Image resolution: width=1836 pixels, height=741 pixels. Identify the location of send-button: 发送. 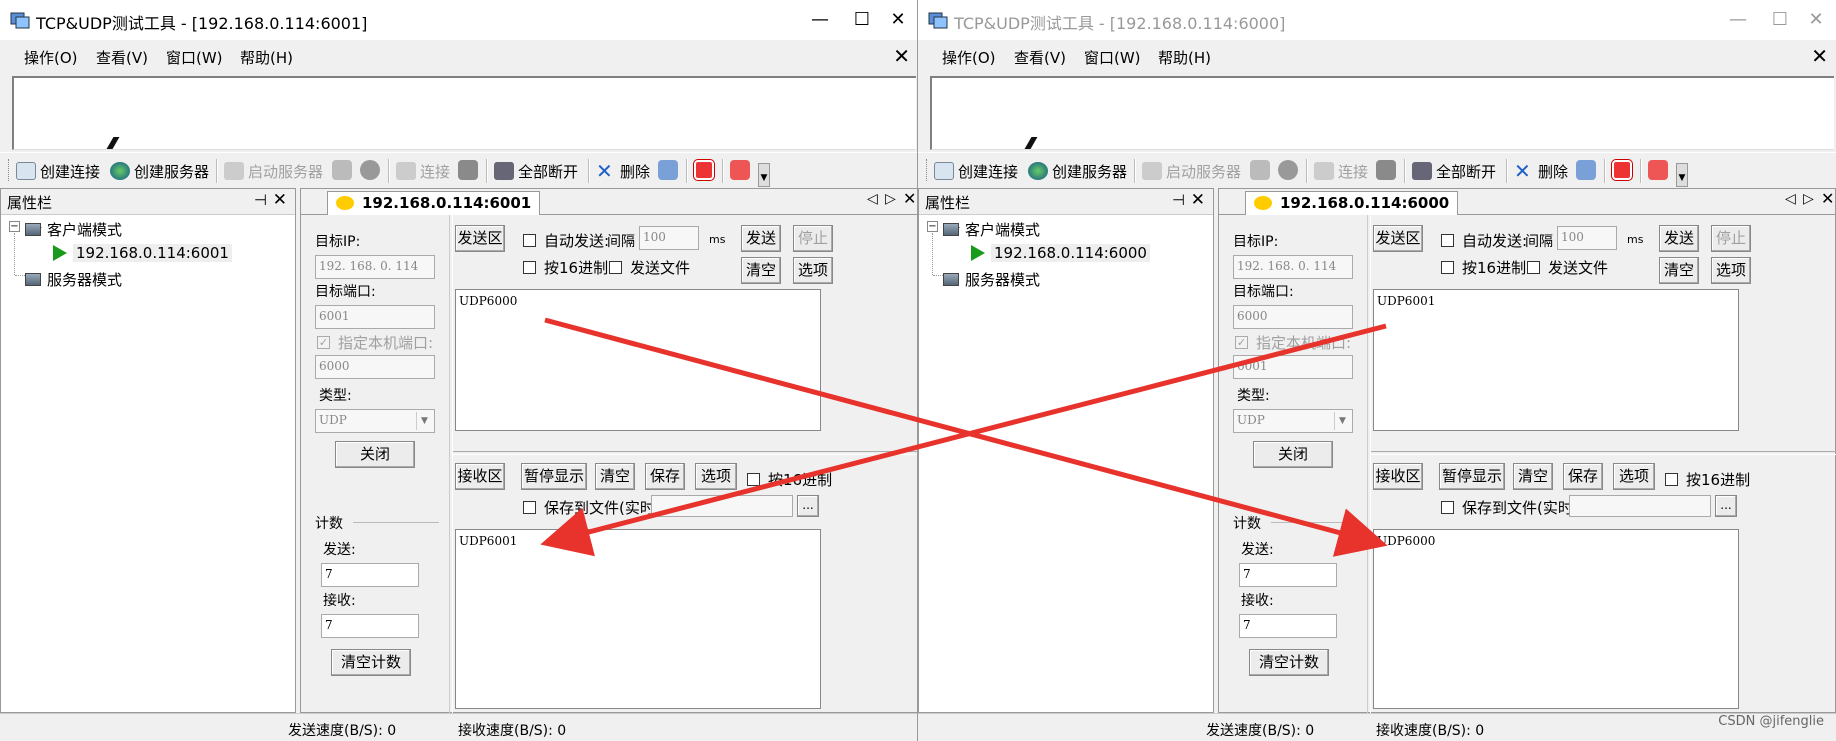
(1679, 238).